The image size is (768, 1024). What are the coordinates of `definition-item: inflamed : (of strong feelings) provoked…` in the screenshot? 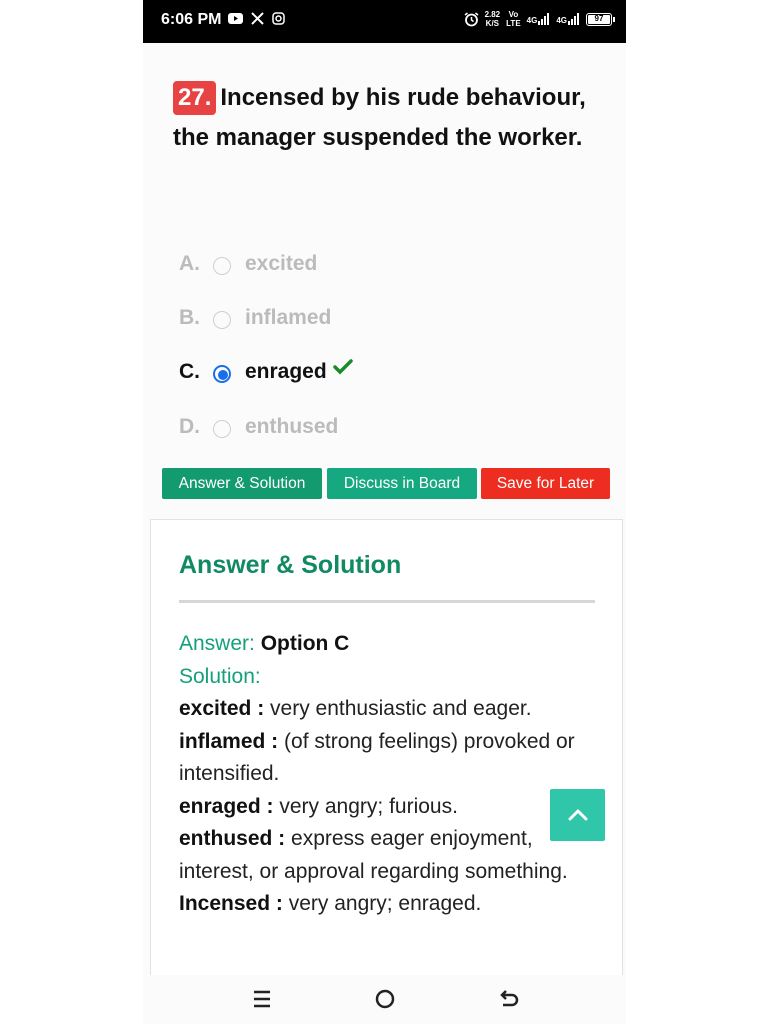 It's located at (389, 758).